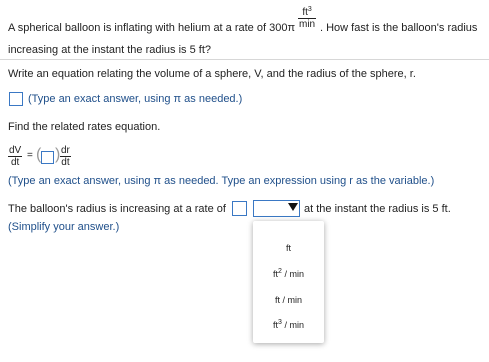 The width and height of the screenshot is (489, 362). I want to click on equals-sign: =, so click(30, 155).